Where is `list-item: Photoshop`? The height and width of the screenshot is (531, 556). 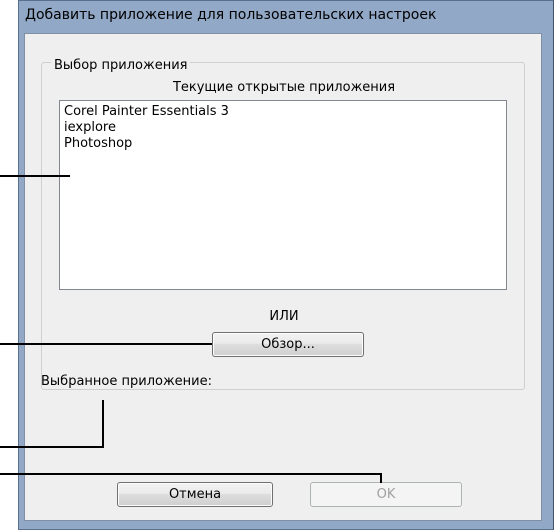 list-item: Photoshop is located at coordinates (283, 144).